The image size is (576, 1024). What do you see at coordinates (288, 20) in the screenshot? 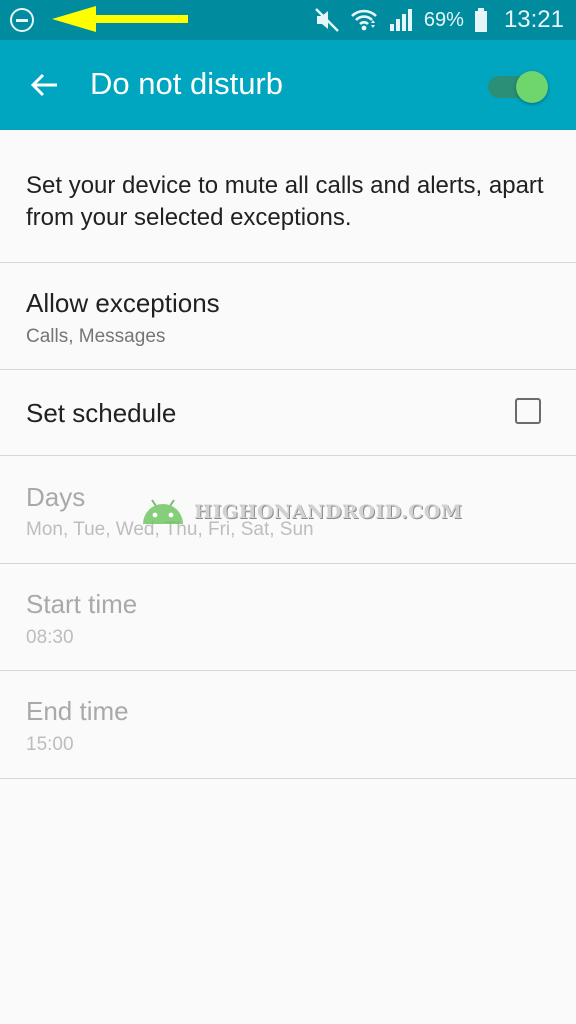
I see `status-bar: 69% 13:21` at bounding box center [288, 20].